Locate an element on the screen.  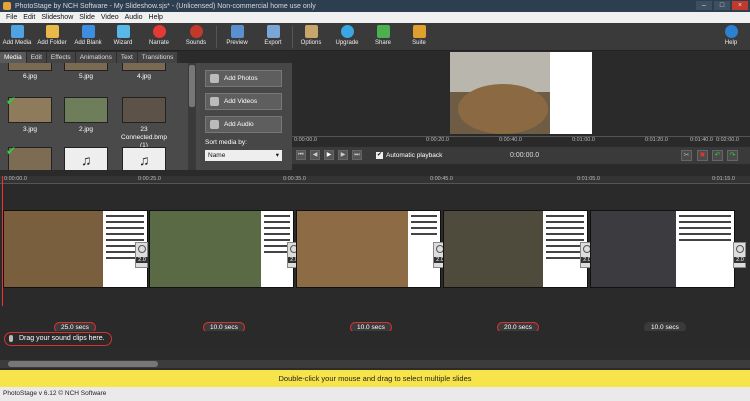
media-scrollbar is located at coordinates (192, 116).